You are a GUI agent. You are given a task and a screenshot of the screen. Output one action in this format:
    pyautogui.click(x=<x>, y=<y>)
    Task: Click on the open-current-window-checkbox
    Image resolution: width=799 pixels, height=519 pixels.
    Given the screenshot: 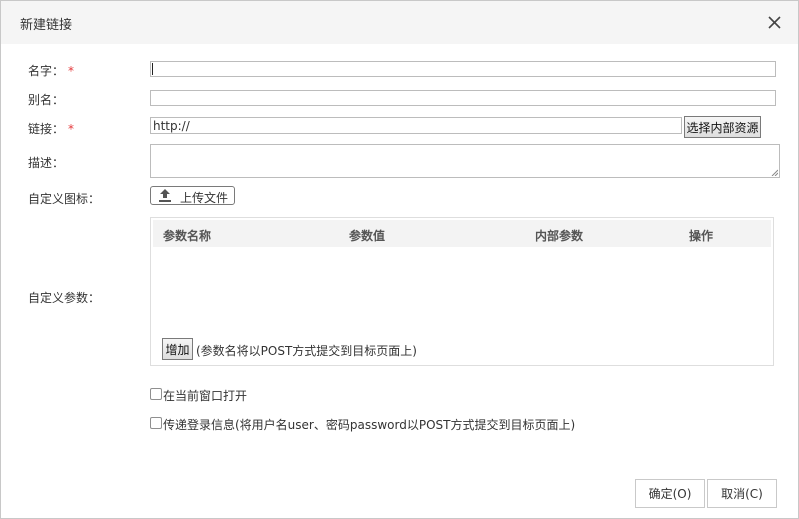 What is the action you would take?
    pyautogui.click(x=156, y=394)
    